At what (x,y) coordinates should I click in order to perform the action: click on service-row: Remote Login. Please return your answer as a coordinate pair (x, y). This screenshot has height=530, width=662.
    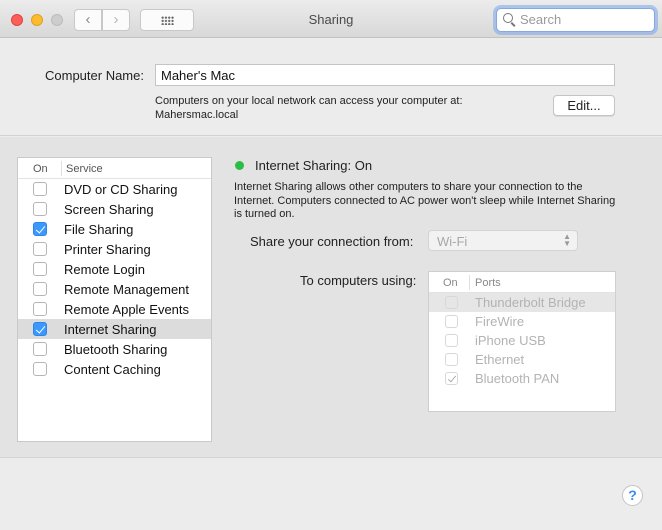
    Looking at the image, I should click on (114, 269).